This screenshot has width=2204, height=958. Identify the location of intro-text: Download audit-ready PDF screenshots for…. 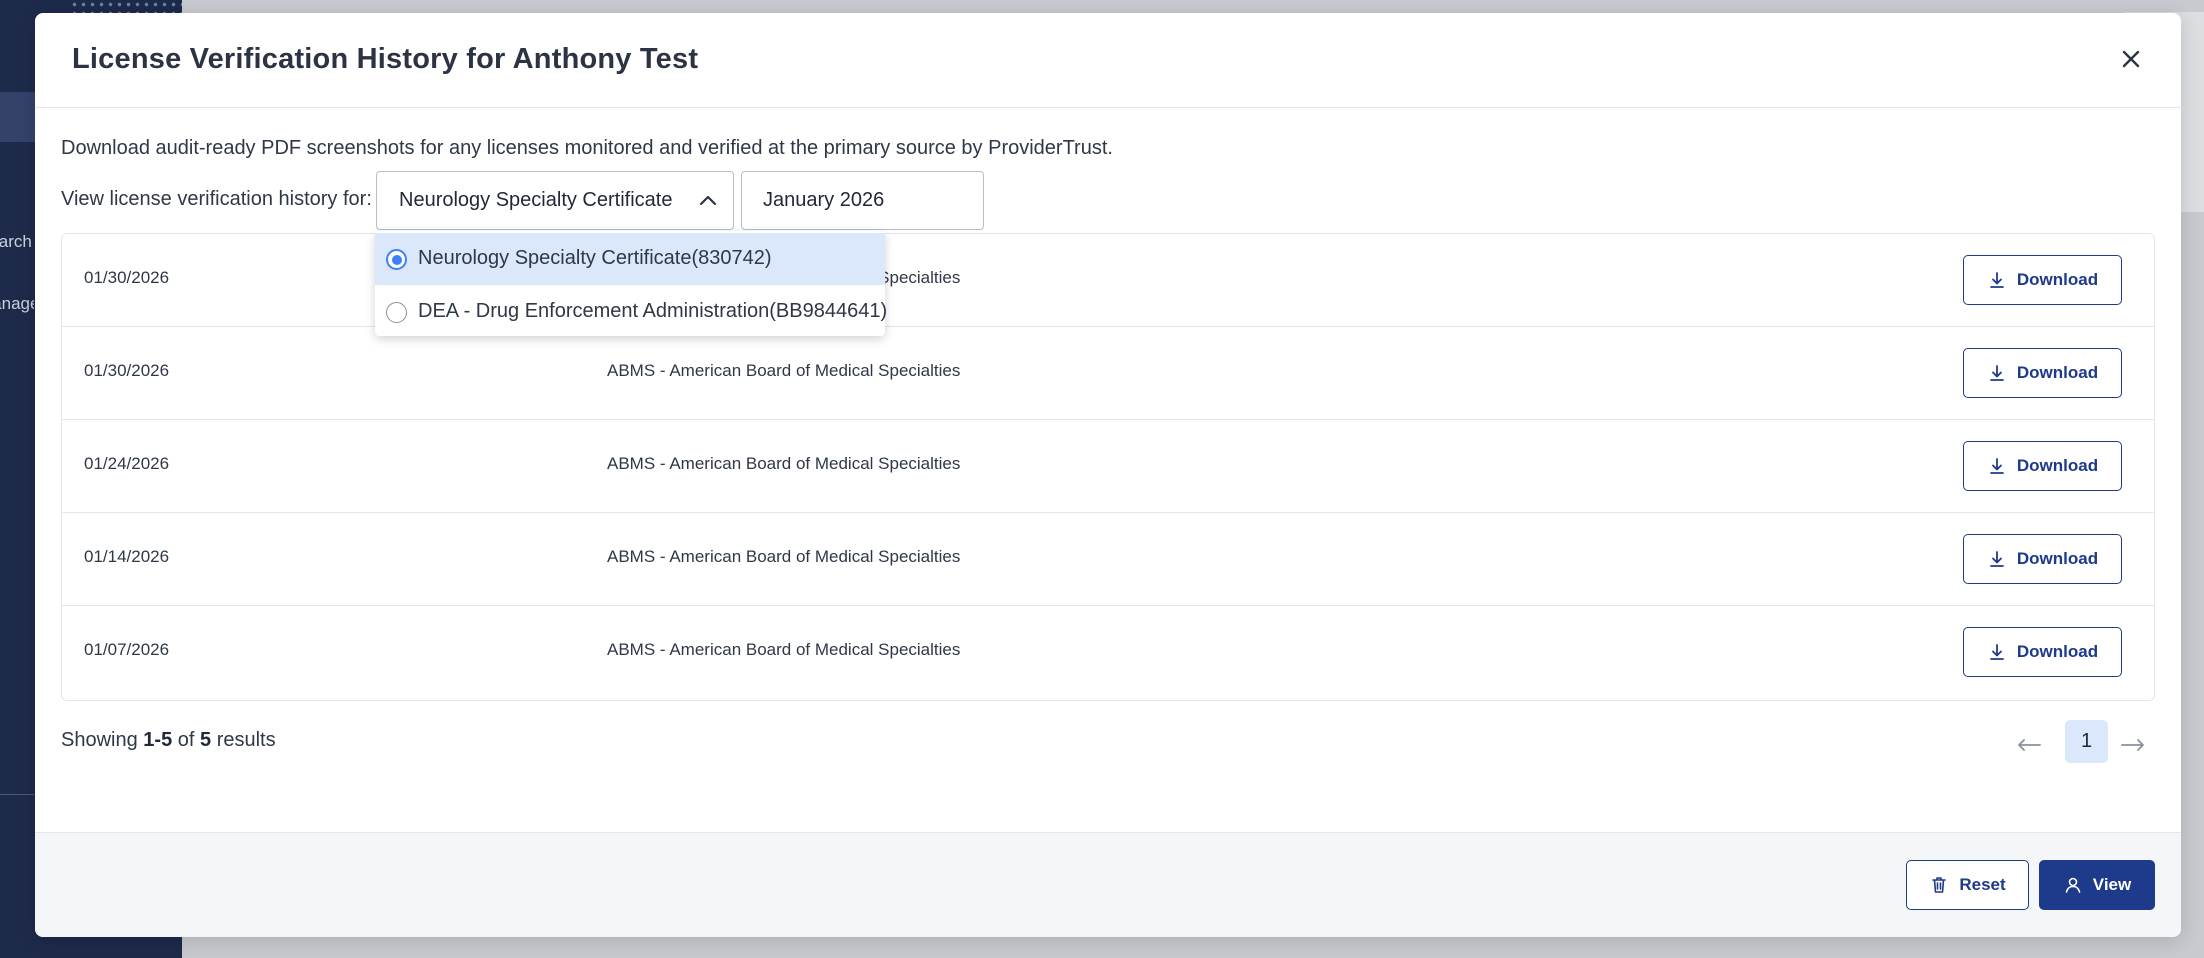
(587, 148).